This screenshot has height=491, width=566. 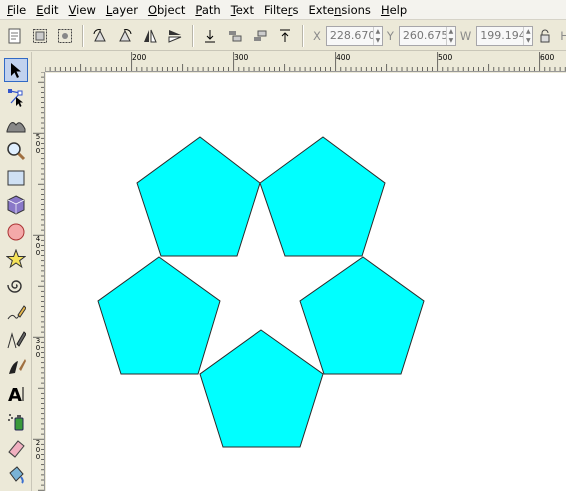 What do you see at coordinates (16, 286) in the screenshot?
I see `spiral-tool-icon` at bounding box center [16, 286].